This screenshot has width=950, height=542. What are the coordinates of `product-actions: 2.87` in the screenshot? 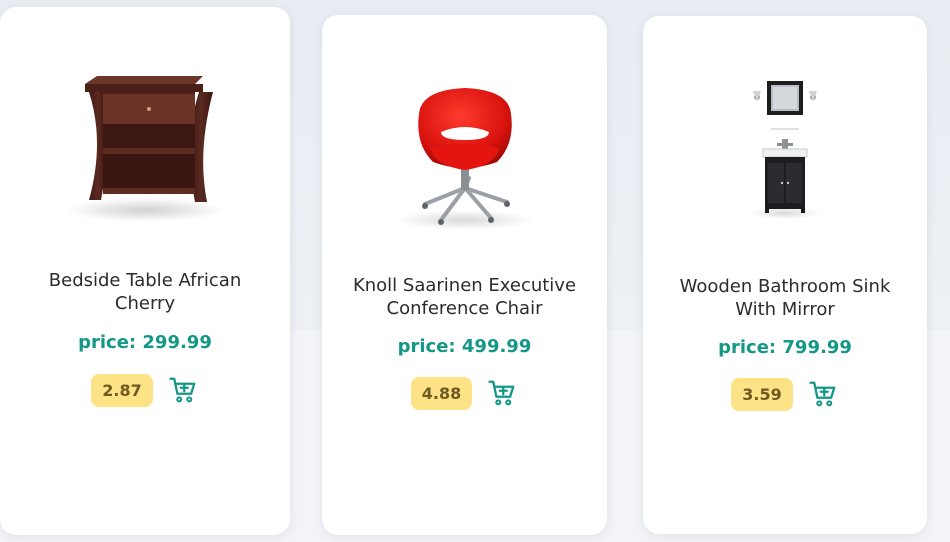 It's located at (145, 390).